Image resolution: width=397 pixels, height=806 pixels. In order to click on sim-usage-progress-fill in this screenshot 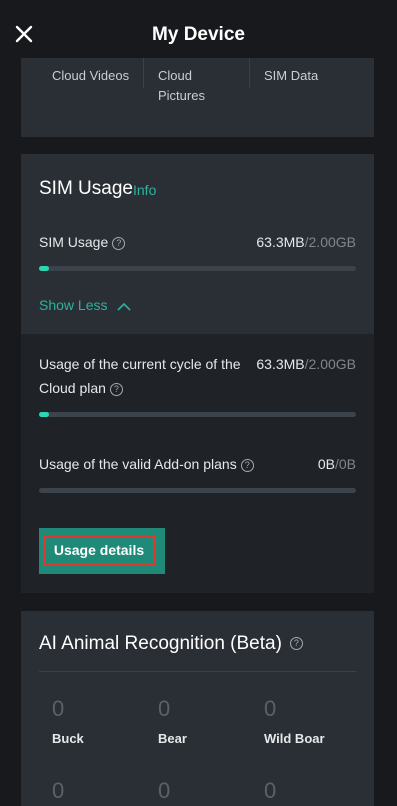, I will do `click(44, 268)`.